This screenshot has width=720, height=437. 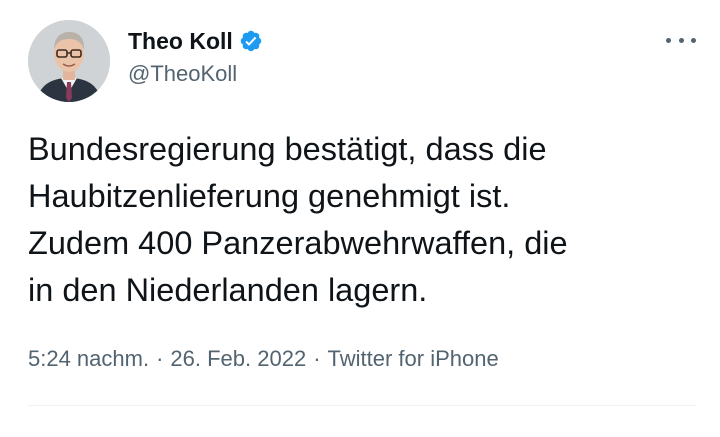 I want to click on profile-photo-icon, so click(x=69, y=61).